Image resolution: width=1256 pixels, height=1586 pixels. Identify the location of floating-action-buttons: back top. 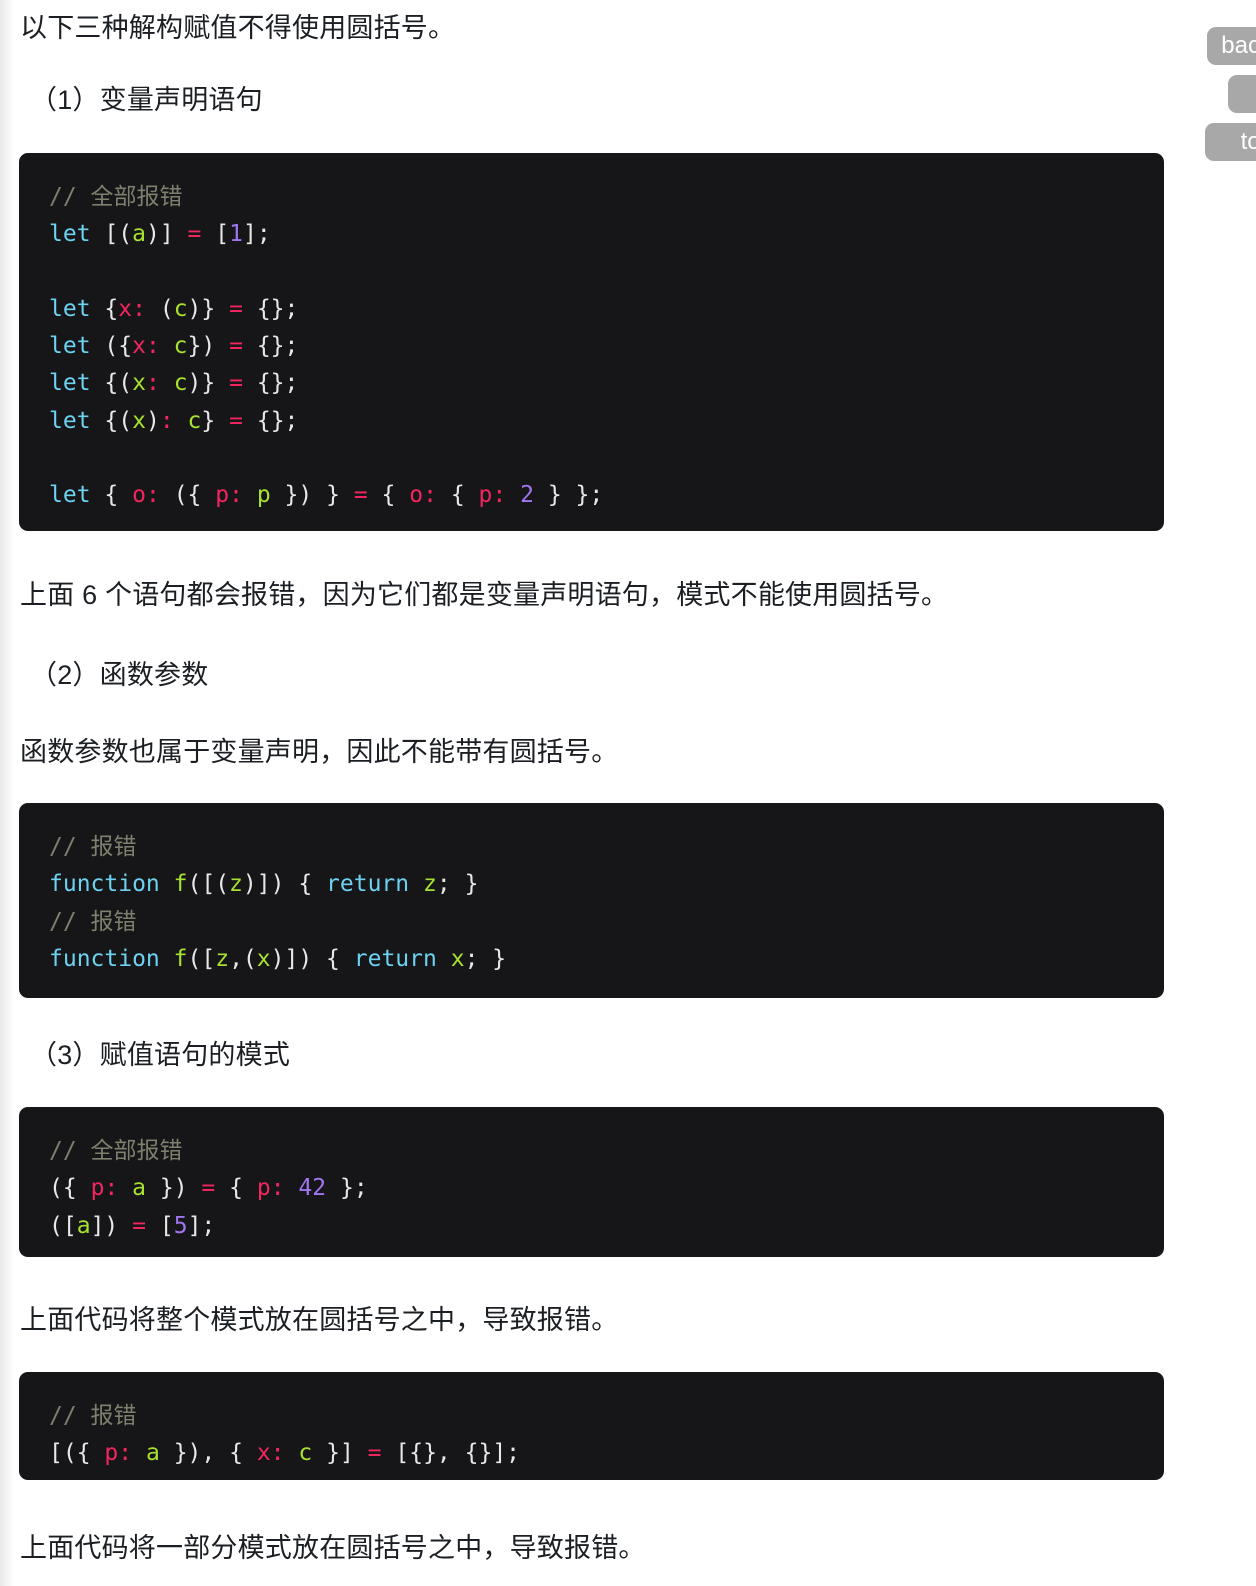
(1226, 94).